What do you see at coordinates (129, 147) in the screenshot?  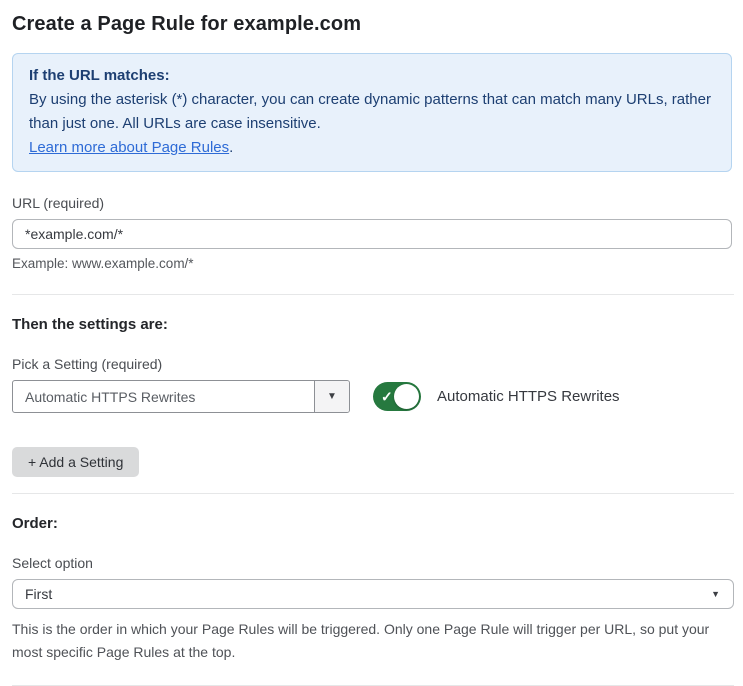 I see `learn-more-link: Learn more about Page Rules` at bounding box center [129, 147].